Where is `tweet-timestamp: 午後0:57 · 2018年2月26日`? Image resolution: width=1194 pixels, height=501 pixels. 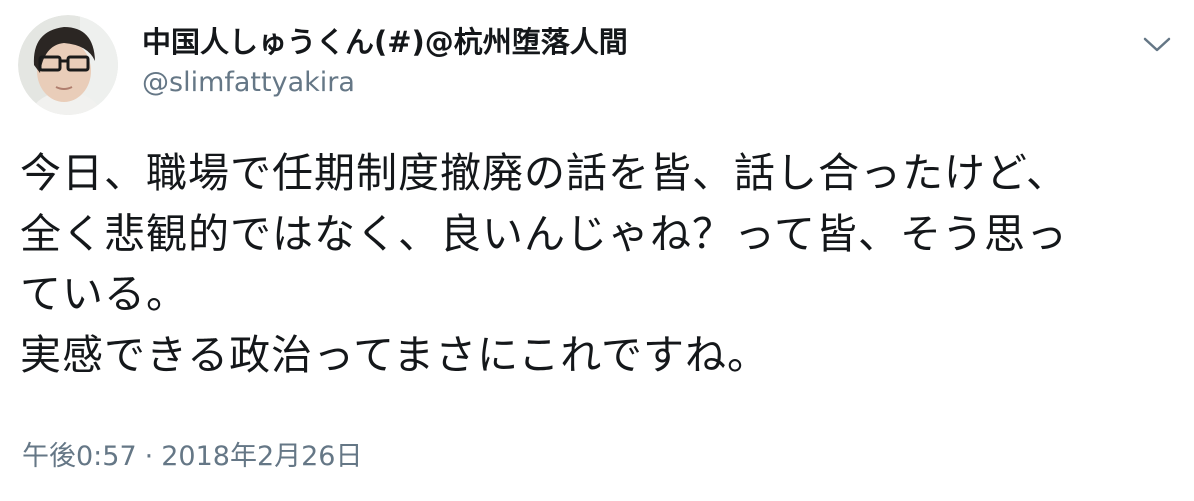
tweet-timestamp: 午後0:57 · 2018年2月26日 is located at coordinates (192, 457).